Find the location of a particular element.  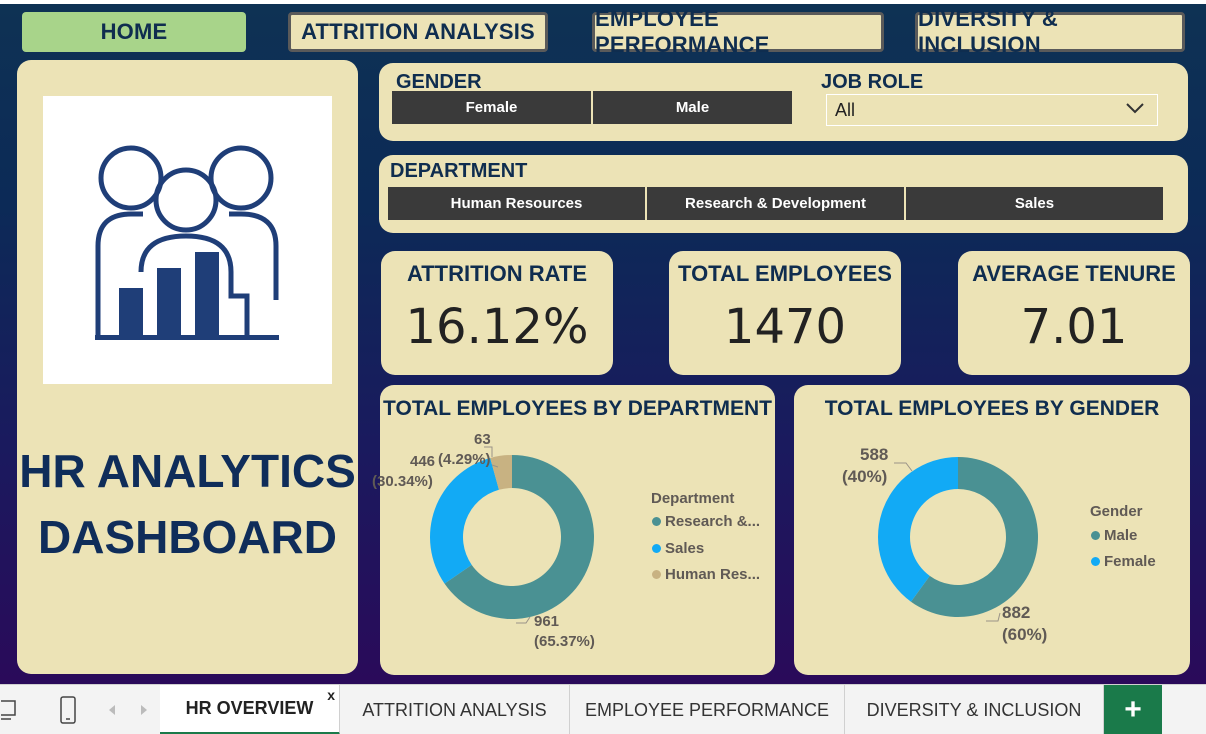

gender-slicer: Female Male is located at coordinates (592, 107).